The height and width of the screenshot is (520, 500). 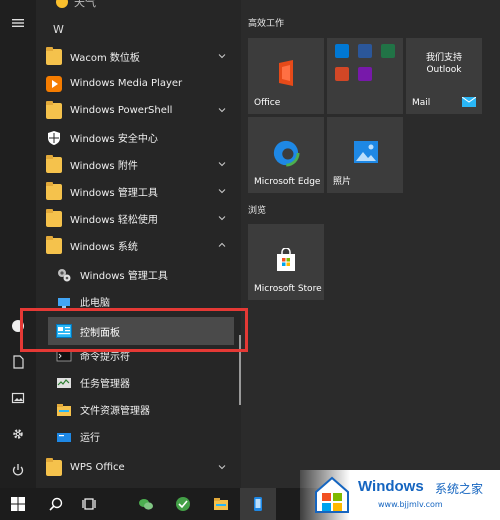 What do you see at coordinates (64, 331) in the screenshot?
I see `control-panel-icon` at bounding box center [64, 331].